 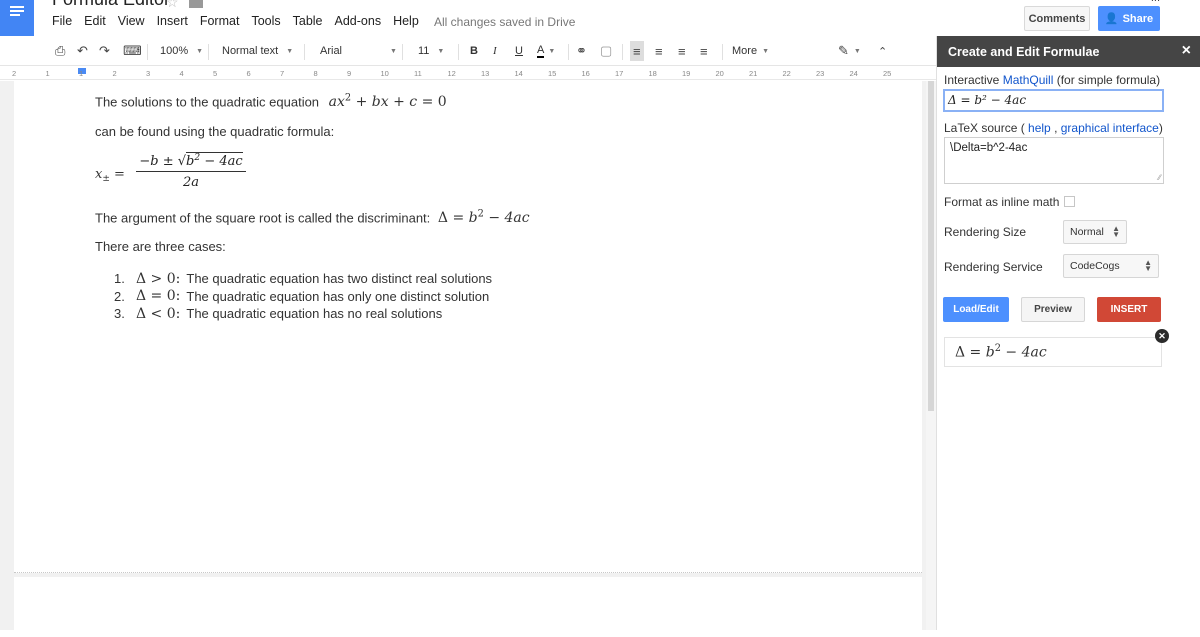 I want to click on italic-button: I, so click(x=495, y=51).